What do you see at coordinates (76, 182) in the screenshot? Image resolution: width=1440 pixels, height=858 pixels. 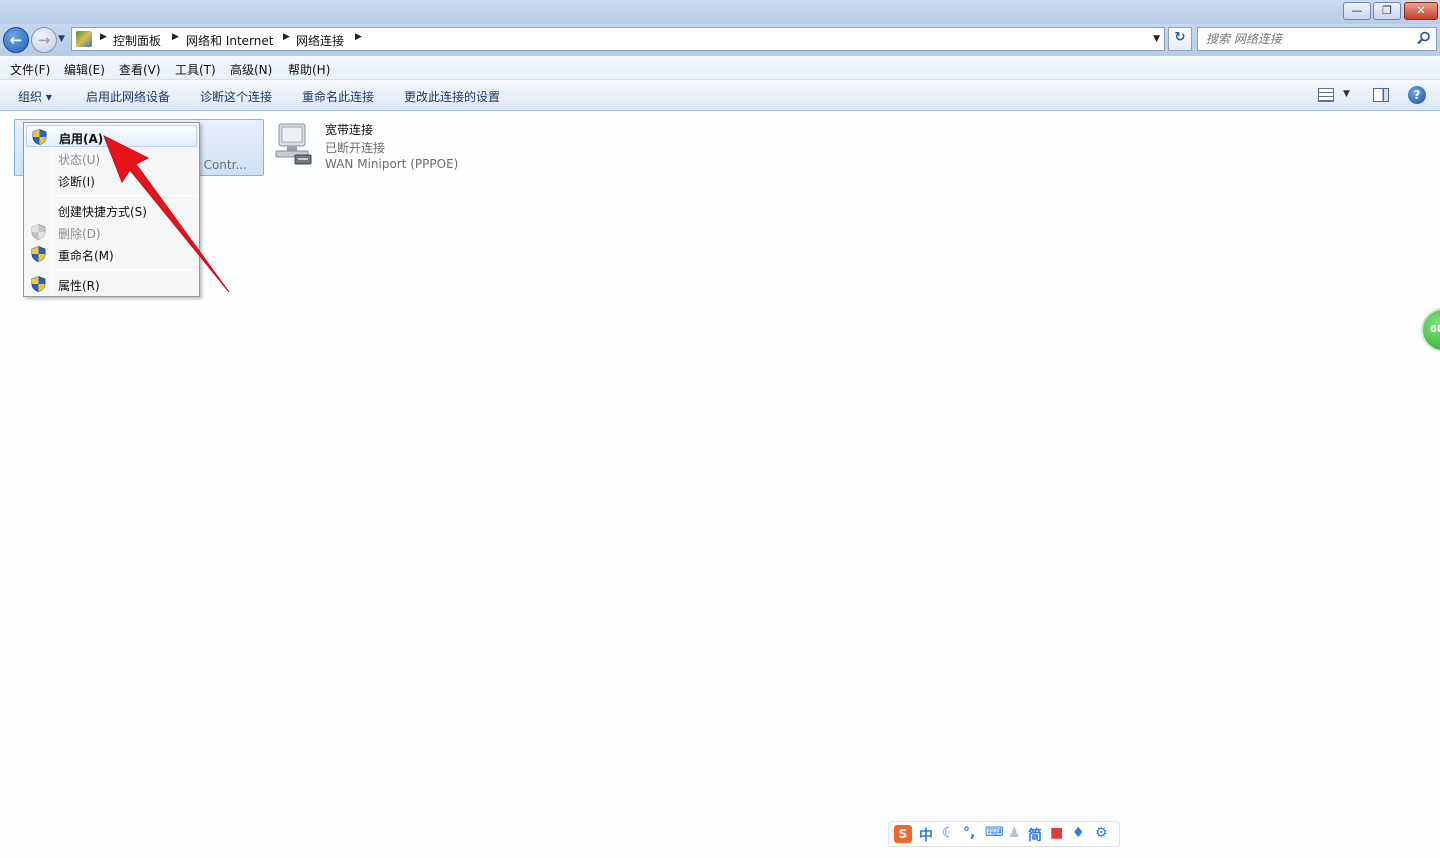 I see `menu-item-label: 诊断(I)` at bounding box center [76, 182].